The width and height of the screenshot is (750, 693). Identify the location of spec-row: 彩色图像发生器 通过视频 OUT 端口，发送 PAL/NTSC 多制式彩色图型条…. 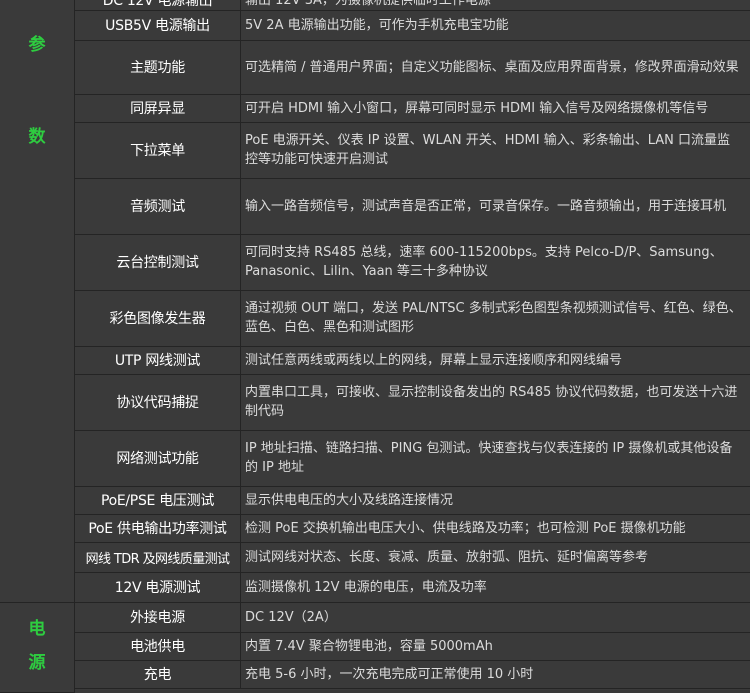
(412, 318).